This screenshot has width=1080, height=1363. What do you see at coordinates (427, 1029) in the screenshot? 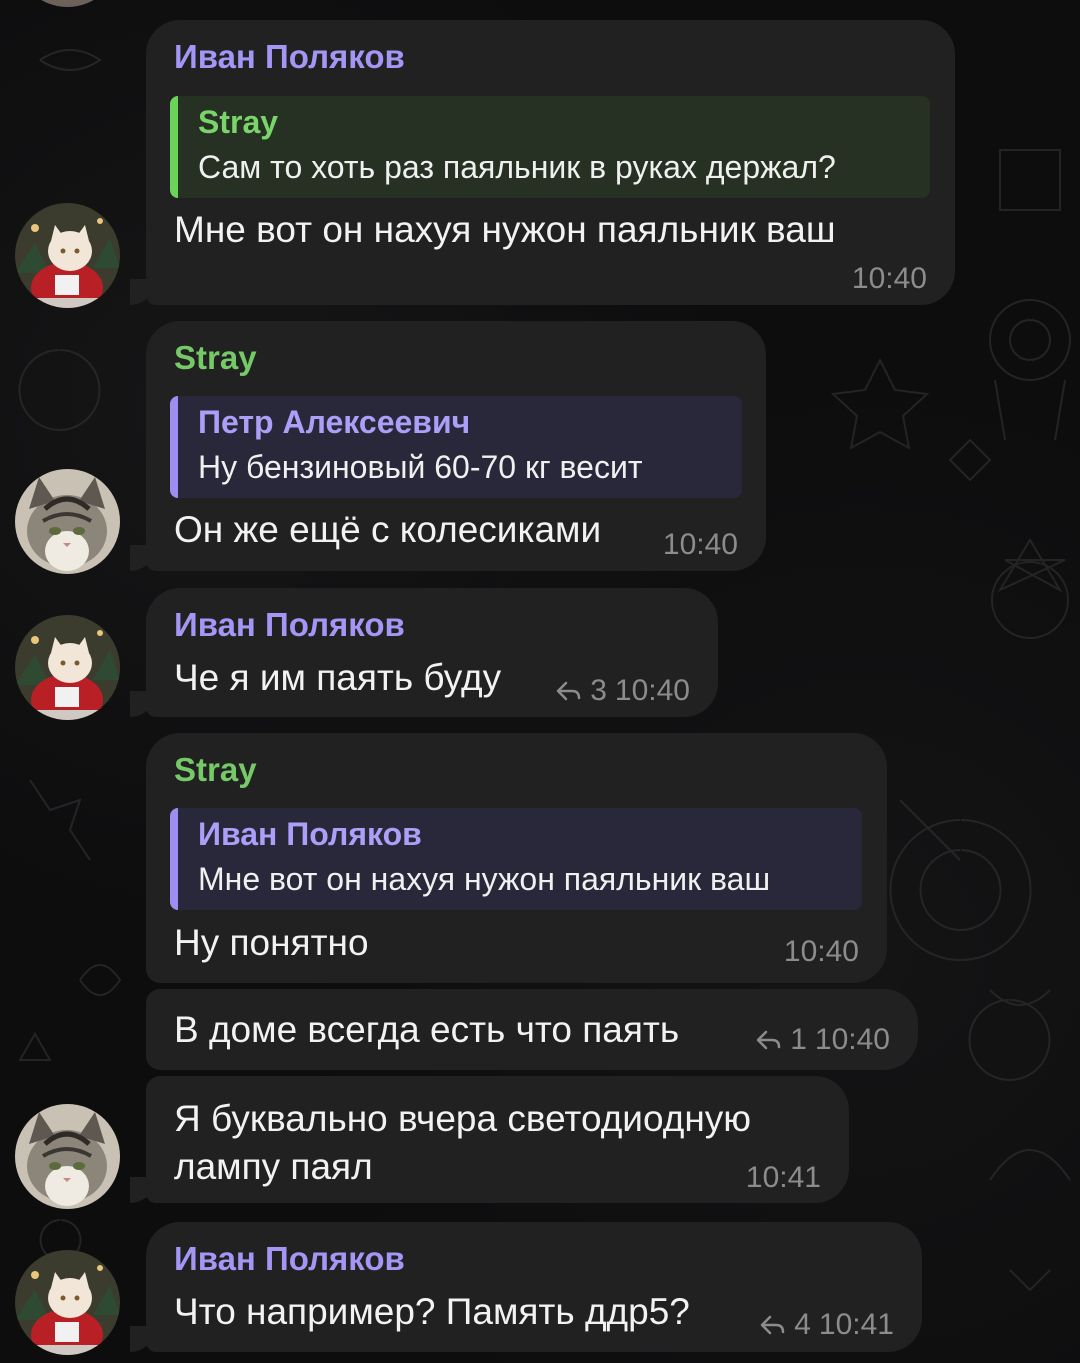
I see `message-text: В доме всегда есть что паять` at bounding box center [427, 1029].